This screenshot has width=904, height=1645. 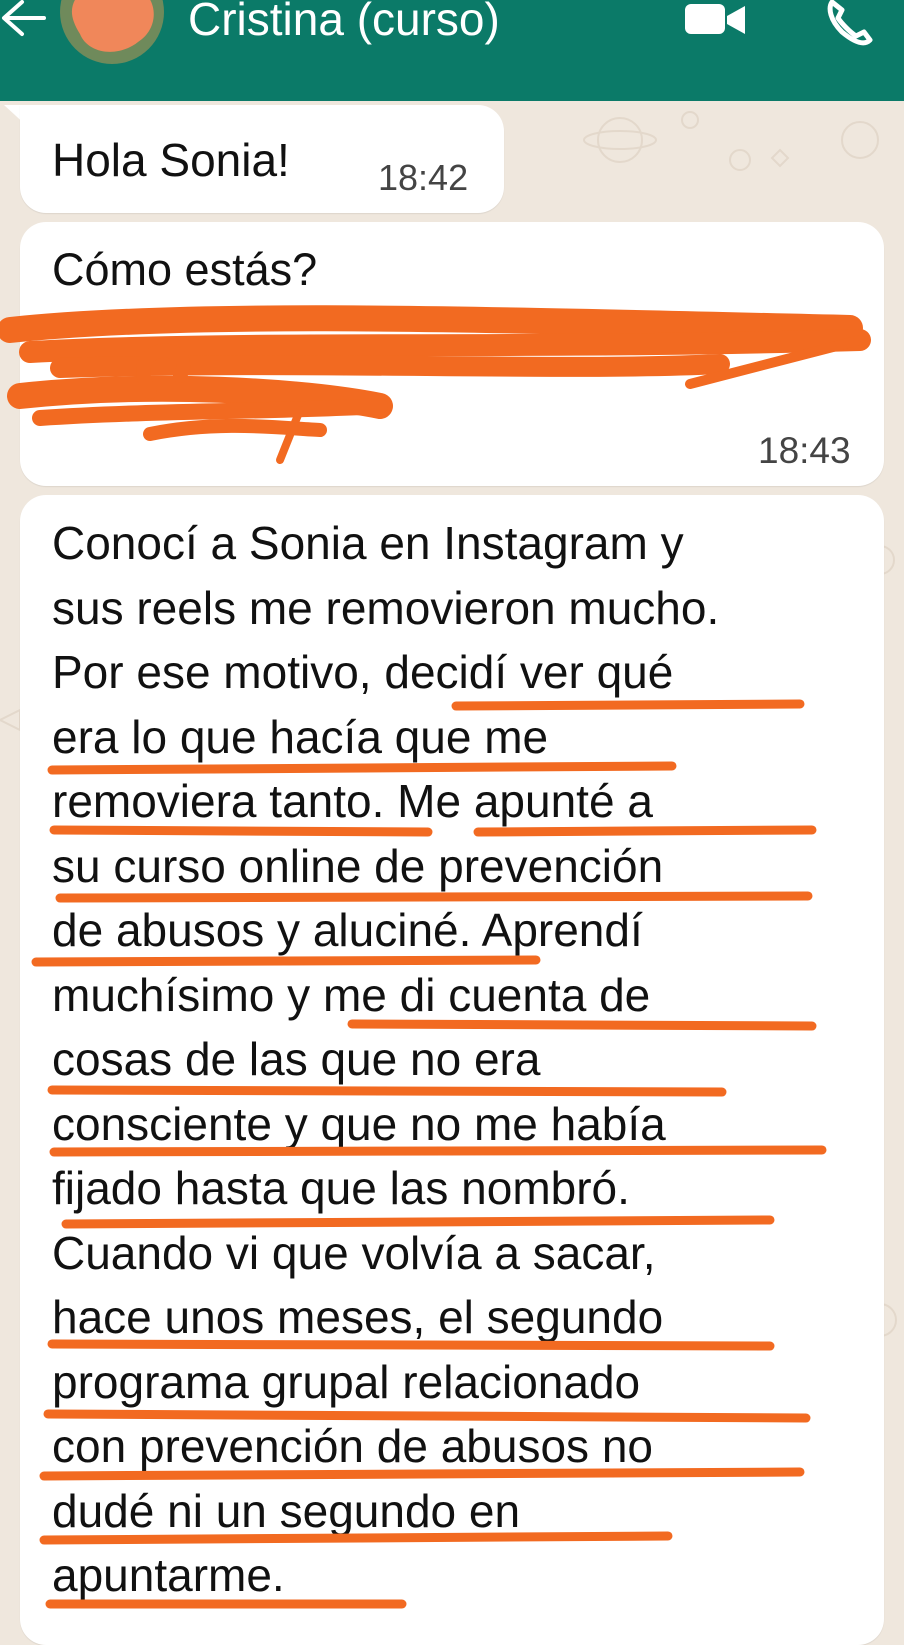 What do you see at coordinates (452, 50) in the screenshot?
I see `chat-header: Cristina (curso)` at bounding box center [452, 50].